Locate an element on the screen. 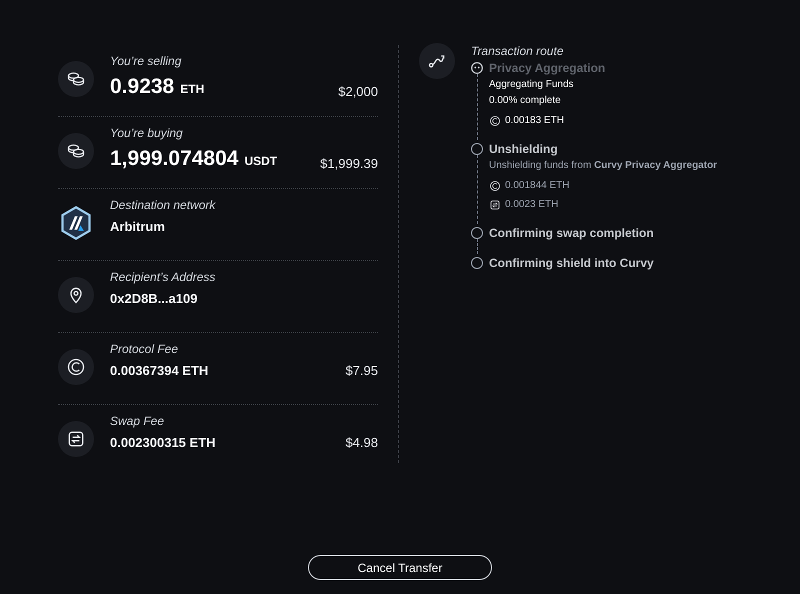 The height and width of the screenshot is (594, 800). route-icon is located at coordinates (437, 61).